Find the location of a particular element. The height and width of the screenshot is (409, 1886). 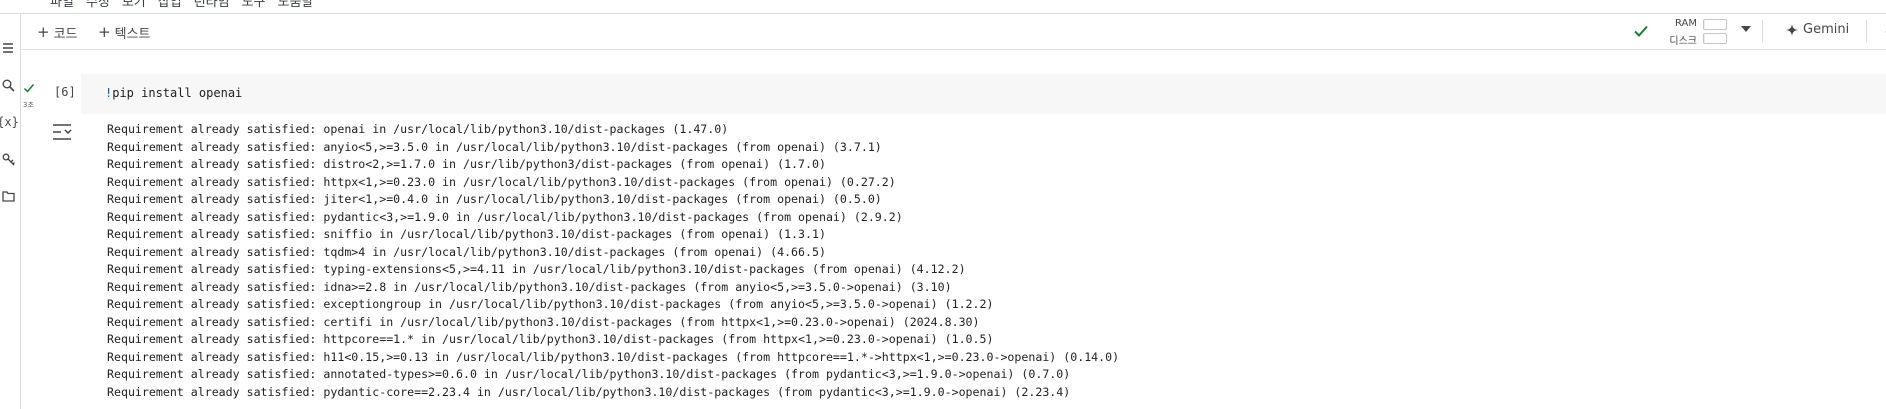

execution-count: [6] is located at coordinates (65, 92).